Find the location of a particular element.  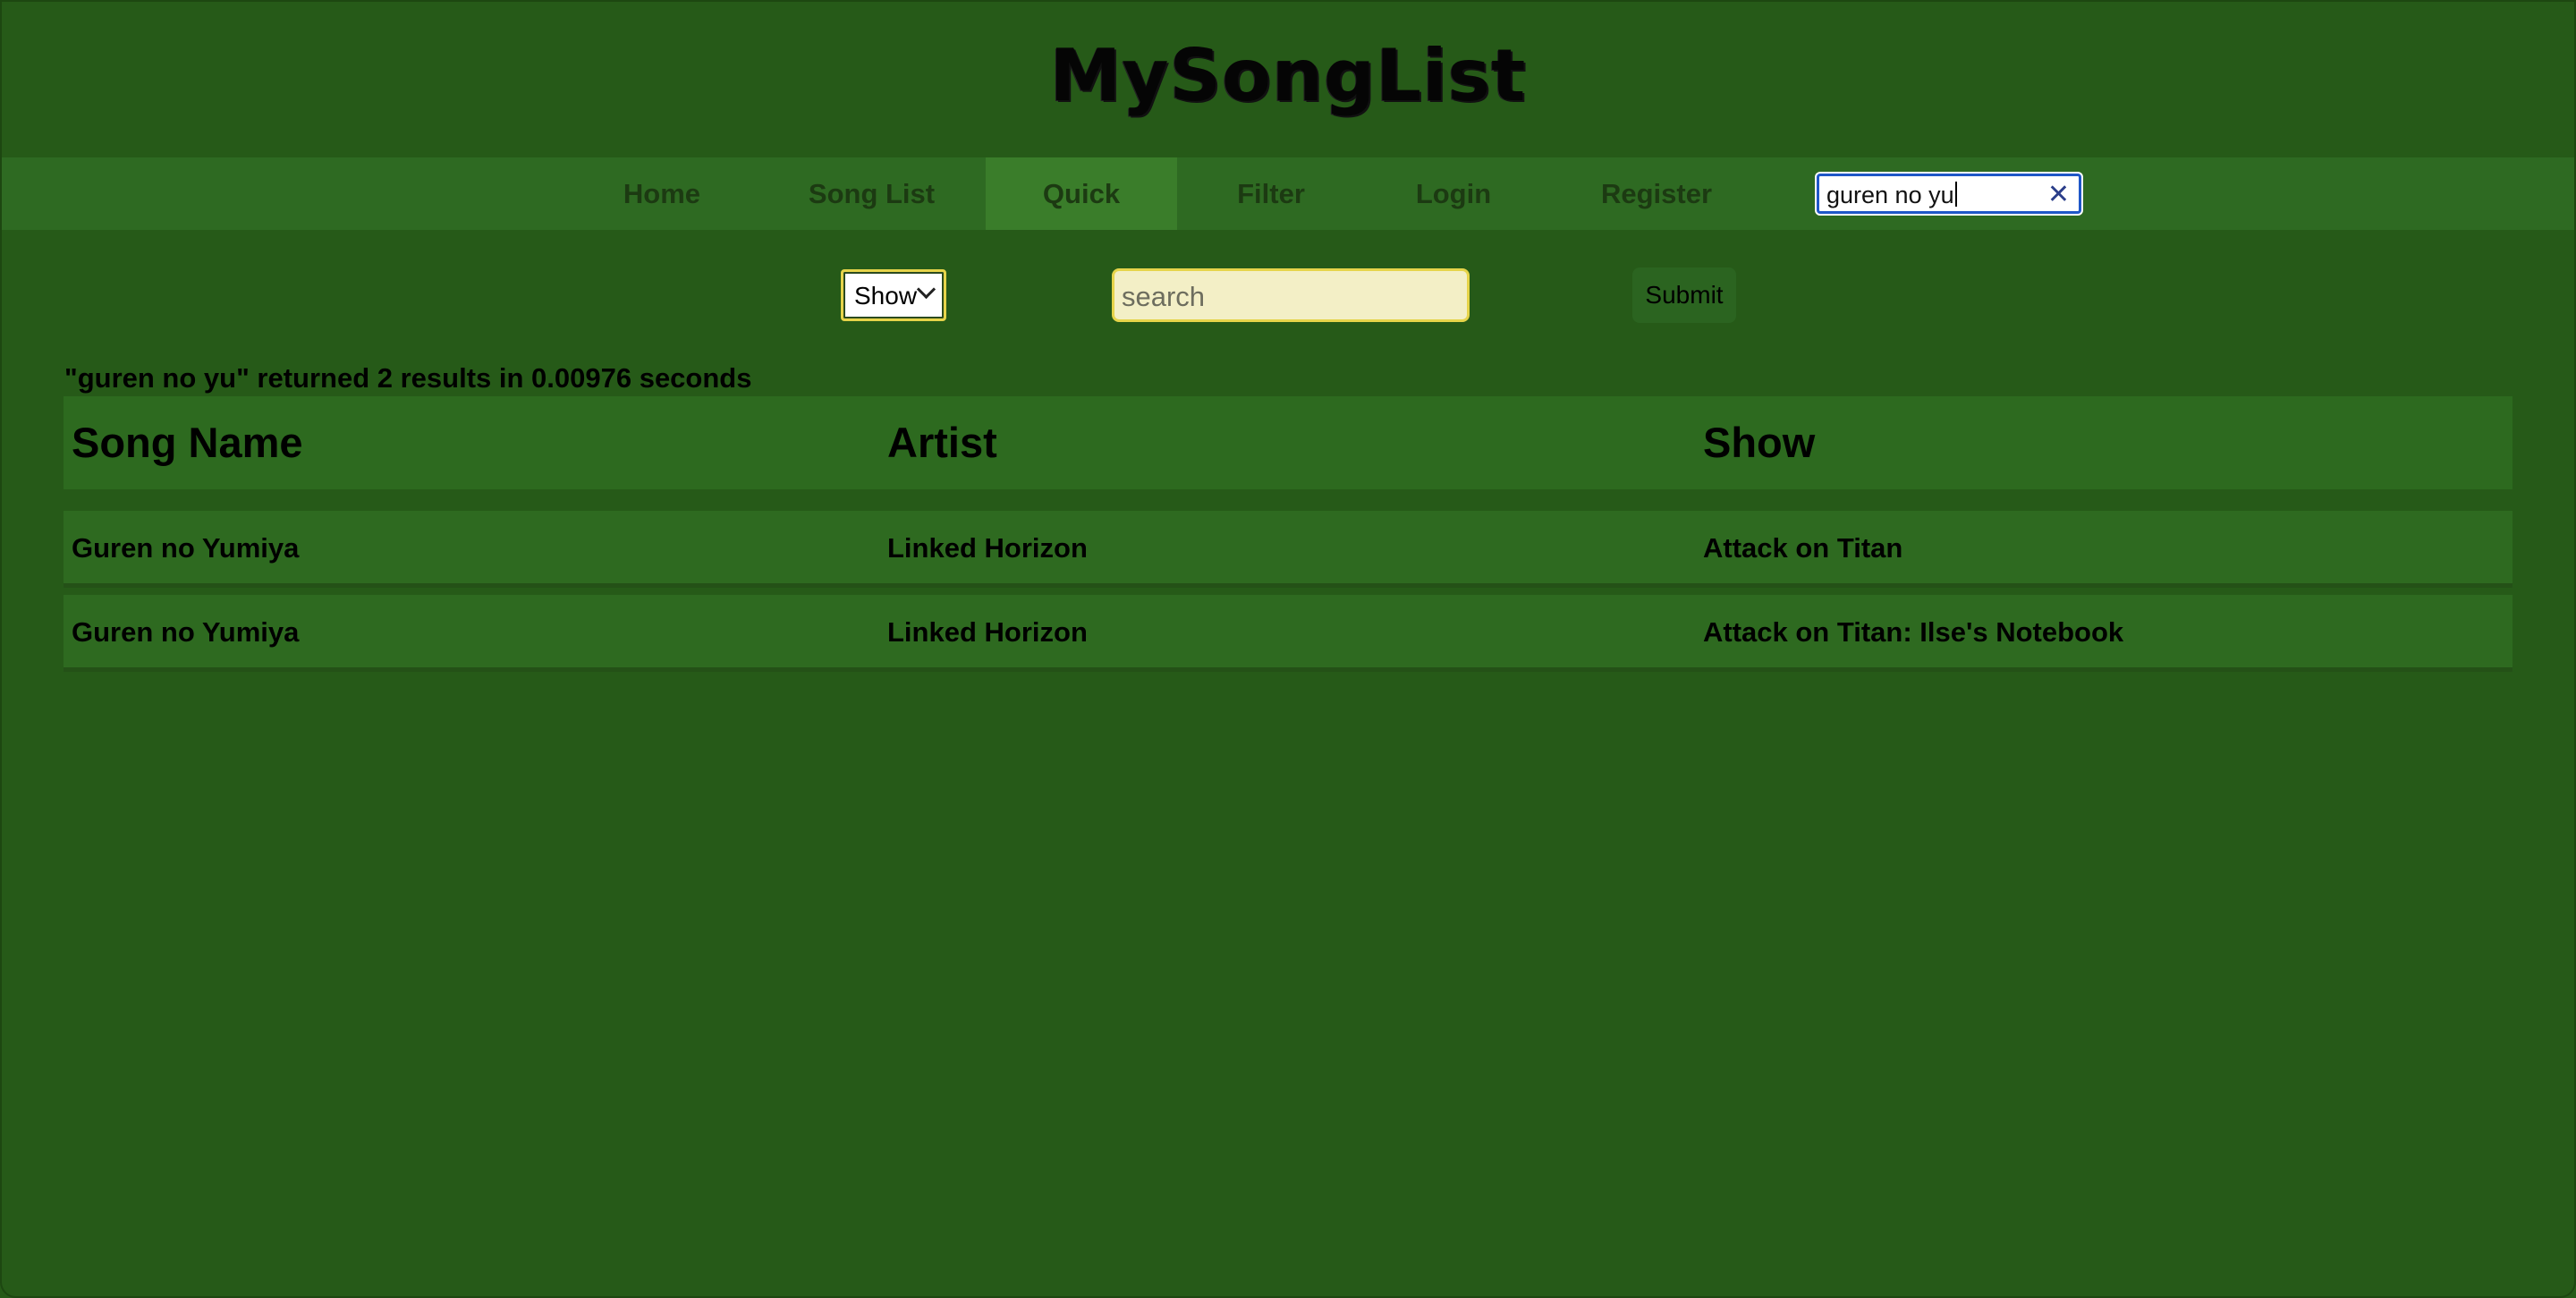

search-input: search is located at coordinates (1291, 295).